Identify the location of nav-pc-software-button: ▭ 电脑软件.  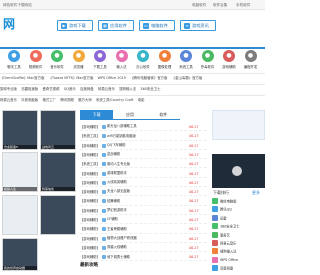
(157, 25).